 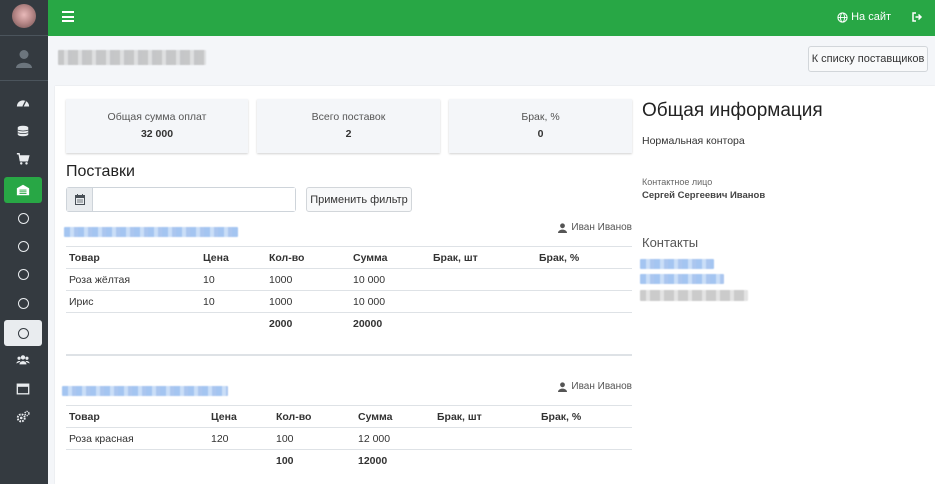 I want to click on total-qty: 2000, so click(x=281, y=323).